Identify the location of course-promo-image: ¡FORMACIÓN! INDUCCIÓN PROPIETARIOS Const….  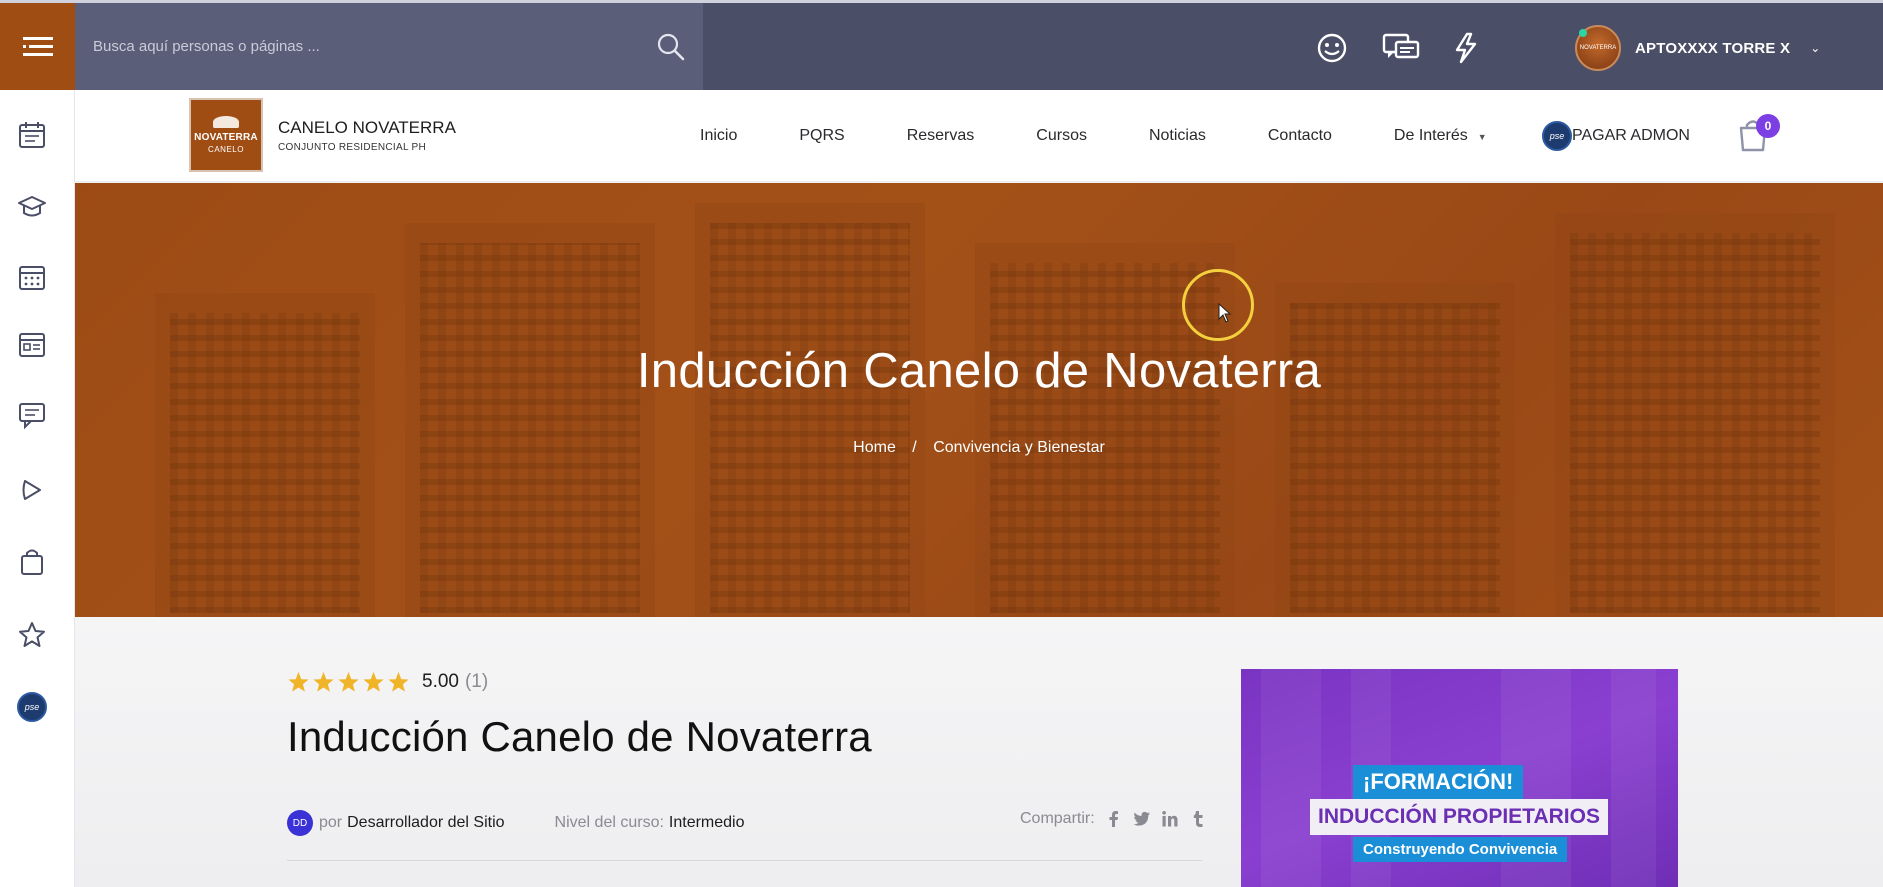
(1459, 778).